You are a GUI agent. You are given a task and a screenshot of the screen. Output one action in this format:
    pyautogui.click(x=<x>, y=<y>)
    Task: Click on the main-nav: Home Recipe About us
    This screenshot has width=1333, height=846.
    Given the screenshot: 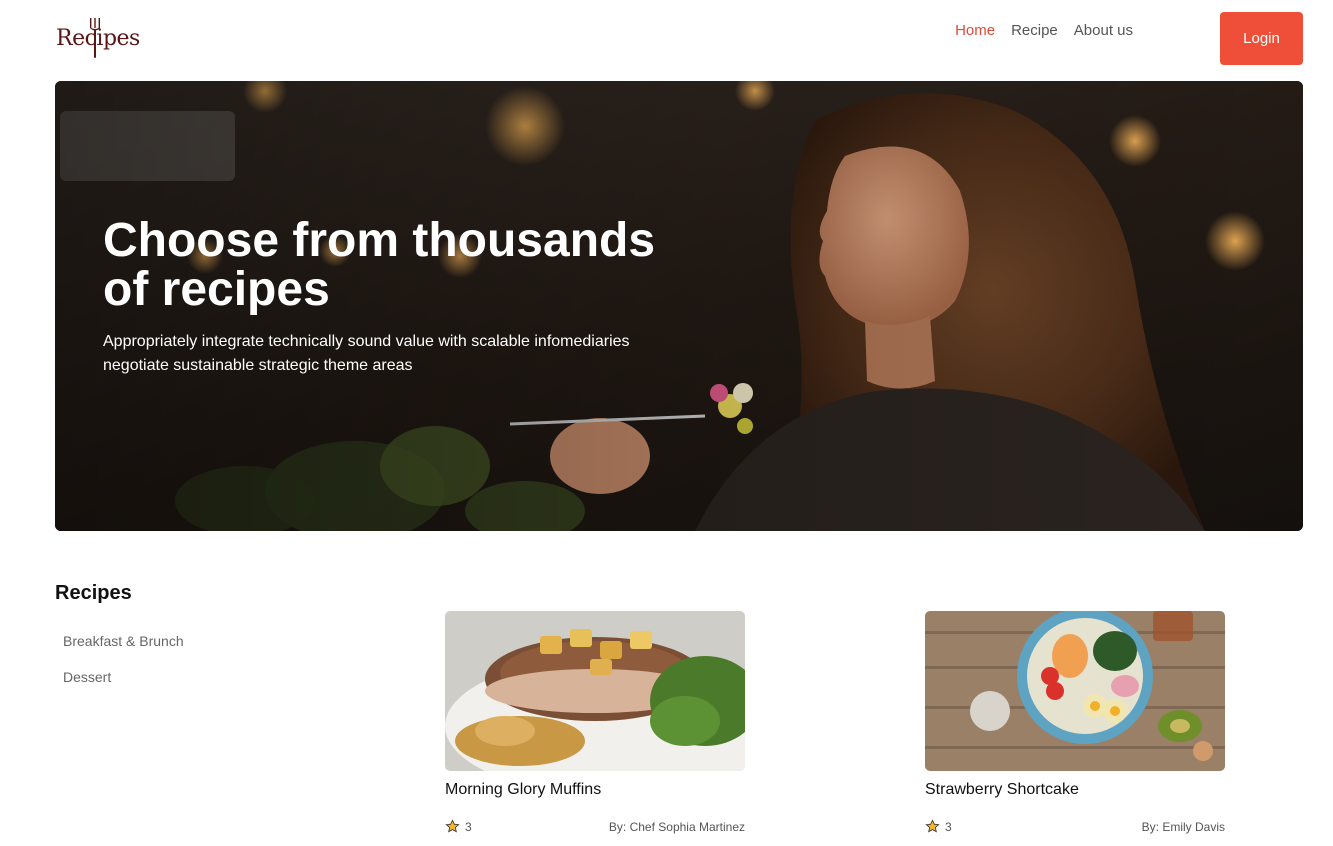 What is the action you would take?
    pyautogui.click(x=1044, y=30)
    